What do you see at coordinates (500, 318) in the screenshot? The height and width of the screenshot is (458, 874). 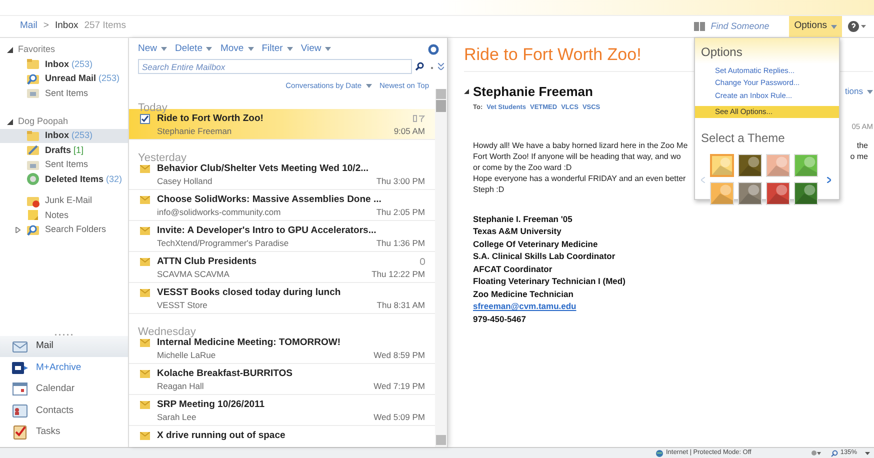 I see `signature-line: 979-450-5467` at bounding box center [500, 318].